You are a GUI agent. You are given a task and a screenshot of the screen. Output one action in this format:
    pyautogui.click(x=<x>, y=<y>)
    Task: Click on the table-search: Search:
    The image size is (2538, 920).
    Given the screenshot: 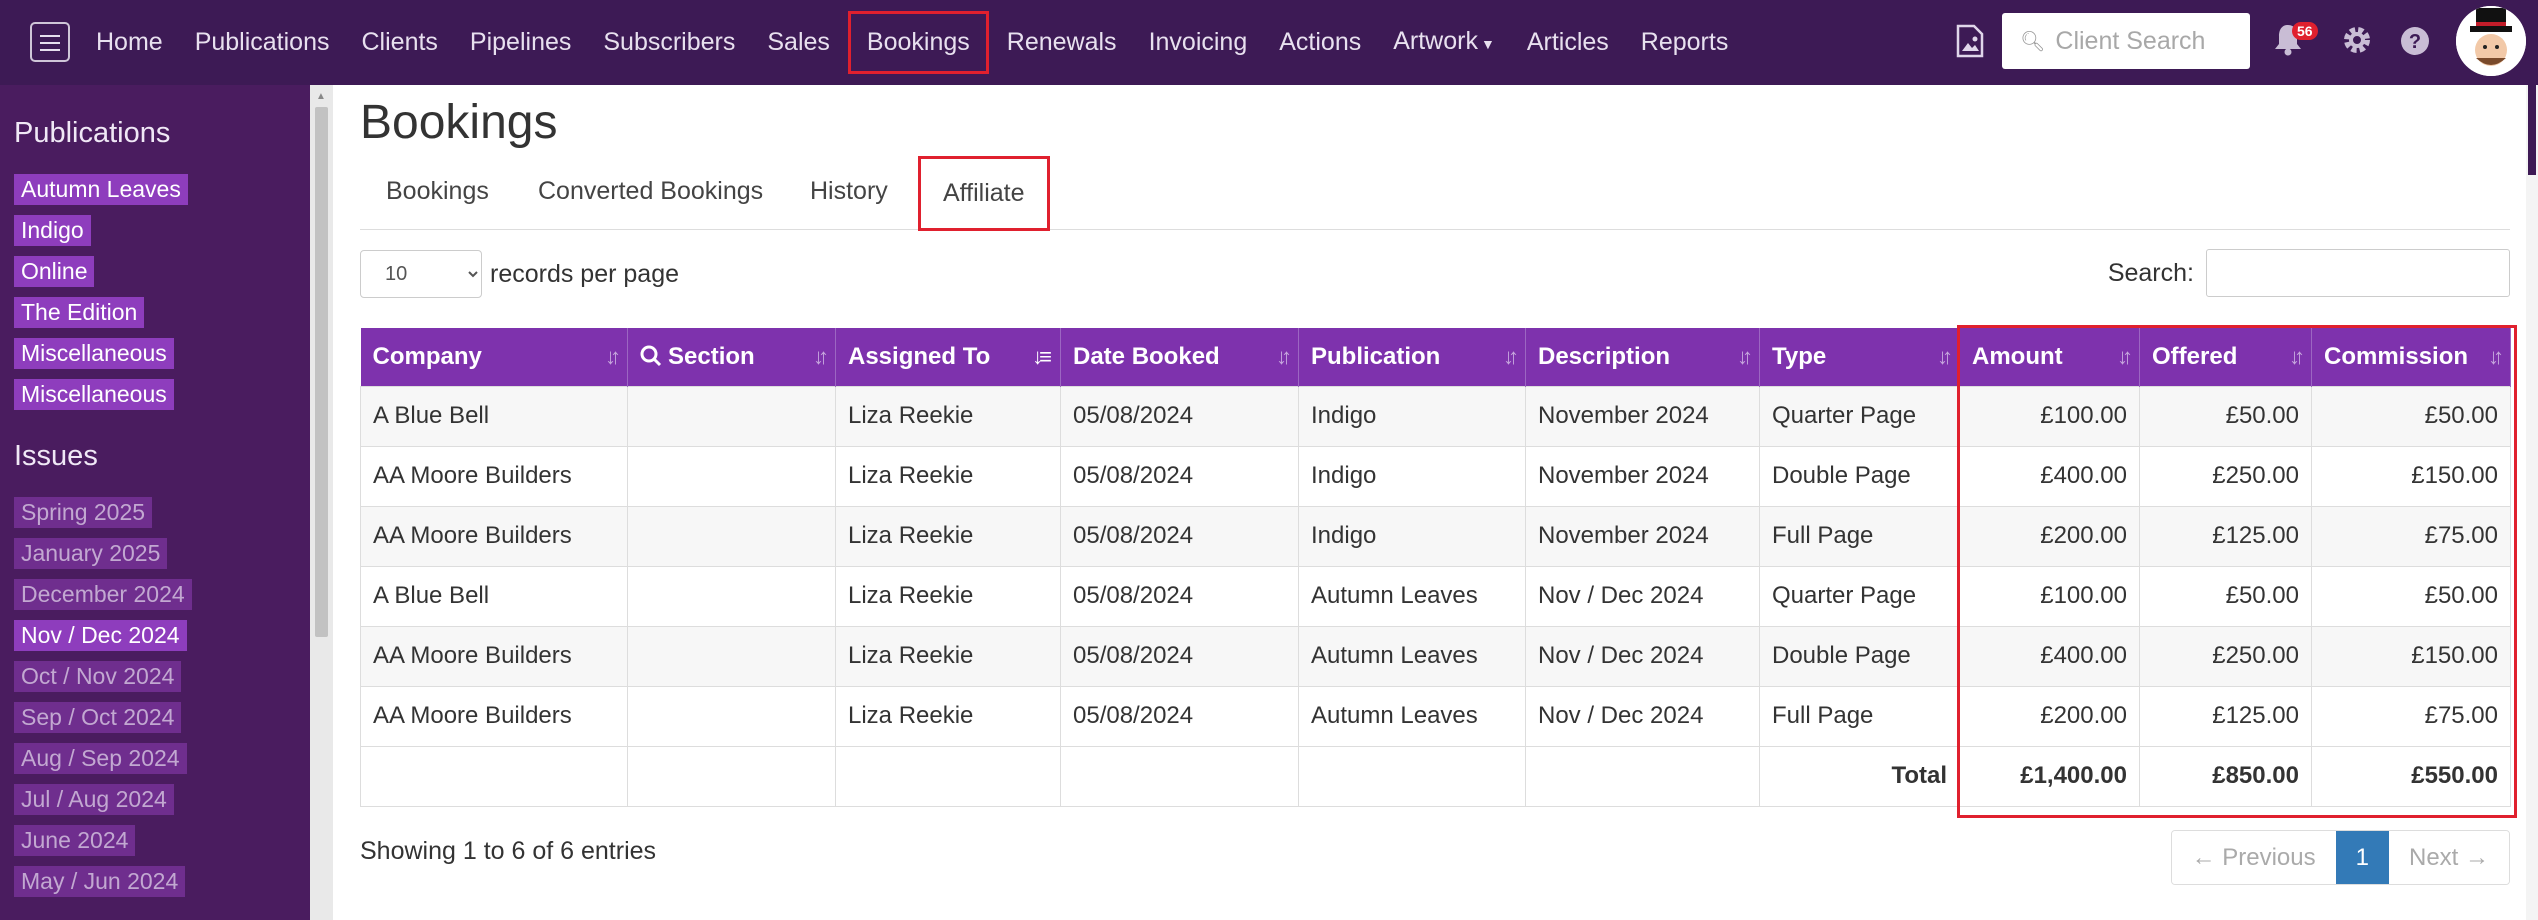 What is the action you would take?
    pyautogui.click(x=2309, y=273)
    